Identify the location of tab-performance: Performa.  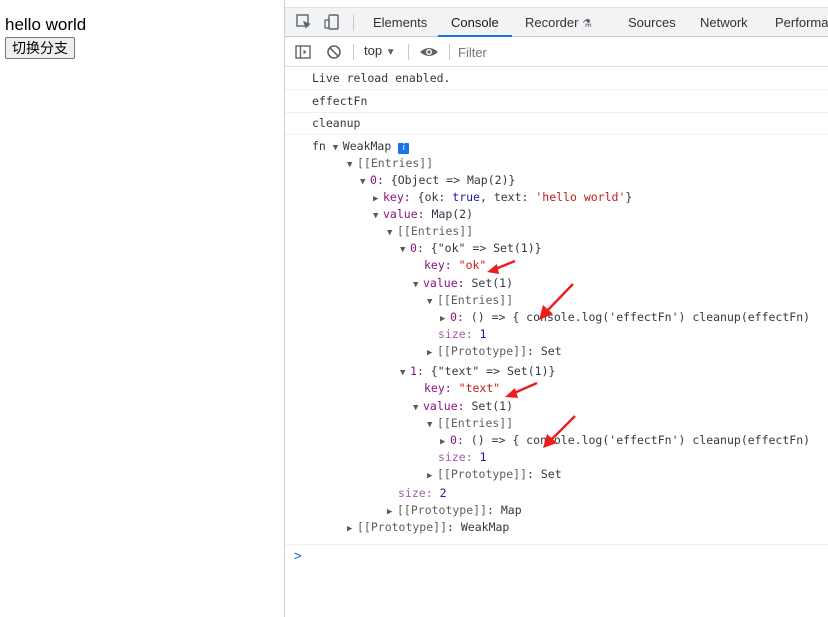
(801, 22).